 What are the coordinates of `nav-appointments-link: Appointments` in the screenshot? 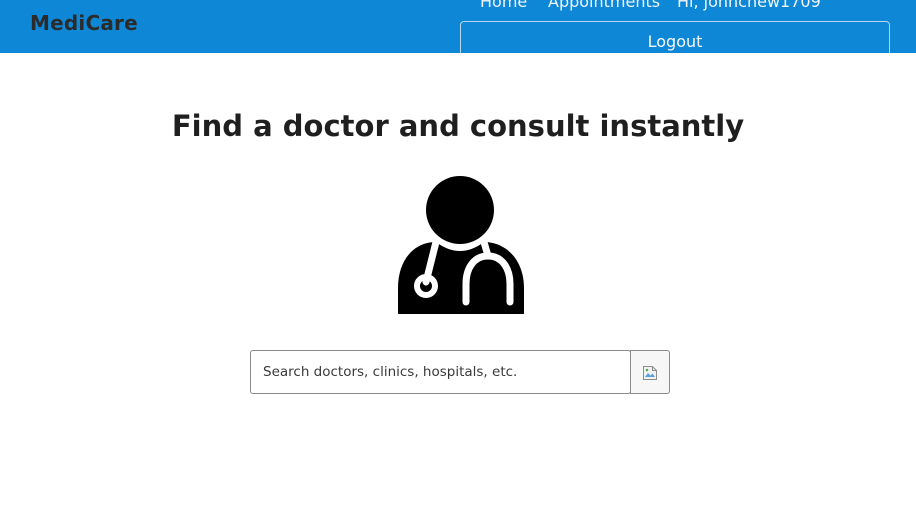 It's located at (604, 6).